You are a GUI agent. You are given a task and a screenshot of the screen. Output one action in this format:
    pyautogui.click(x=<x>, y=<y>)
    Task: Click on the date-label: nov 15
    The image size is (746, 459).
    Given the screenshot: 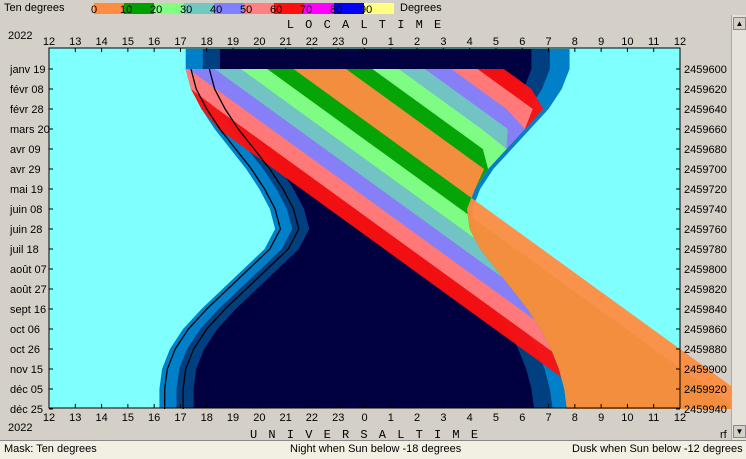 What is the action you would take?
    pyautogui.click(x=26, y=370)
    